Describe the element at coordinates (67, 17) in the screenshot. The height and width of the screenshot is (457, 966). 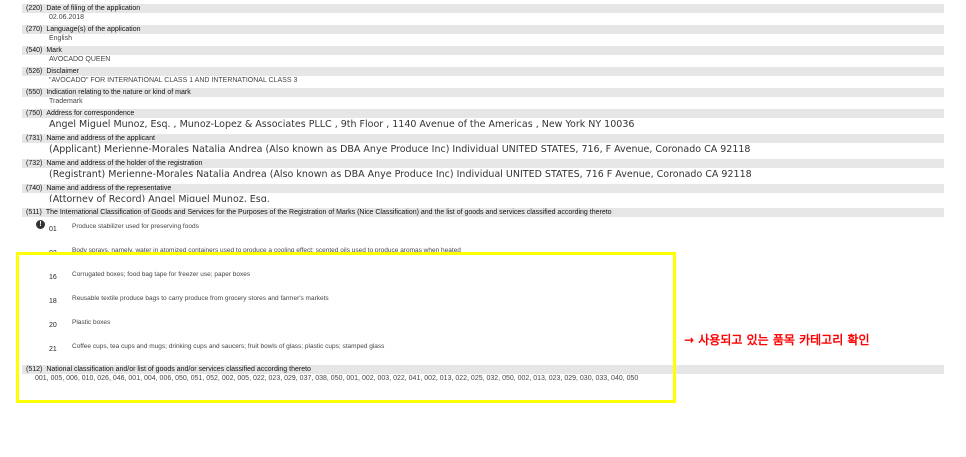
I see `field-value: 02.06.2018` at that location.